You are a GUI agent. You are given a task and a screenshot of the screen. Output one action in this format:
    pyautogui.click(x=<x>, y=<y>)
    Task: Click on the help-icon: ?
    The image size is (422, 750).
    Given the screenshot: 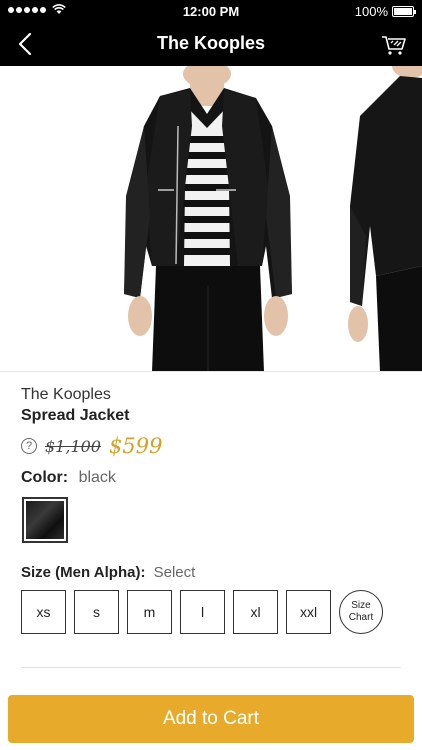 What is the action you would take?
    pyautogui.click(x=29, y=446)
    